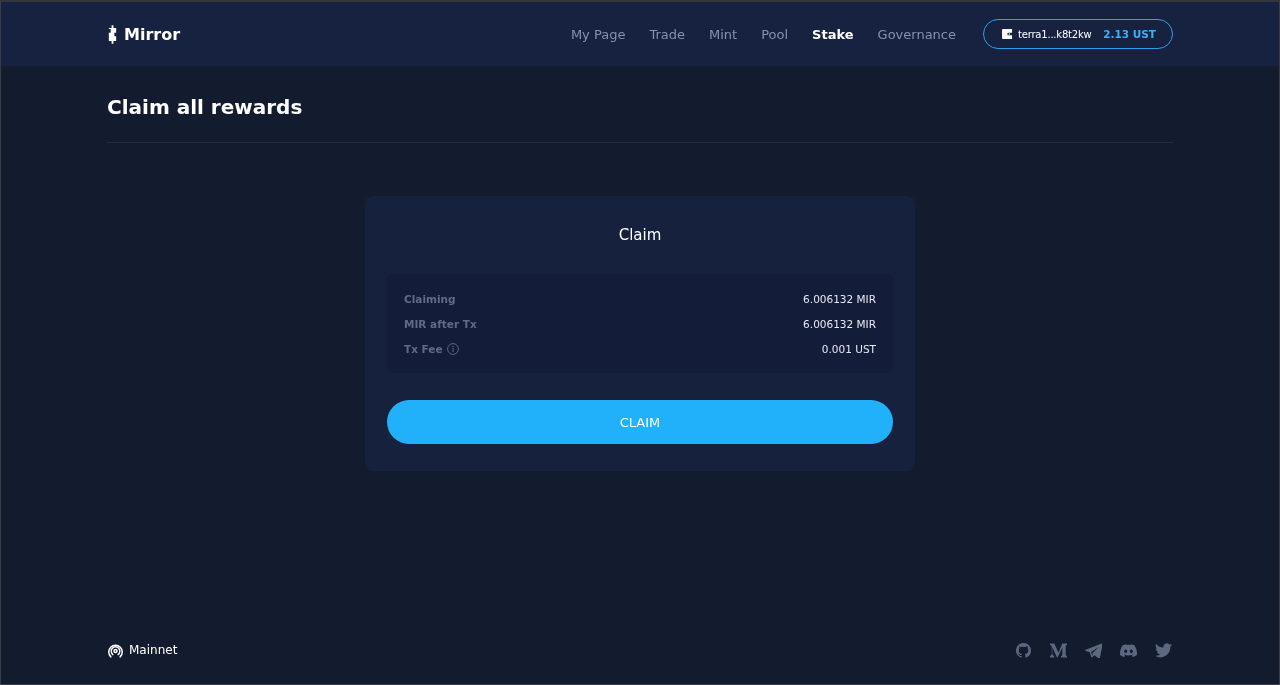 This screenshot has height=685, width=1280. I want to click on telegram-icon, so click(1093, 650).